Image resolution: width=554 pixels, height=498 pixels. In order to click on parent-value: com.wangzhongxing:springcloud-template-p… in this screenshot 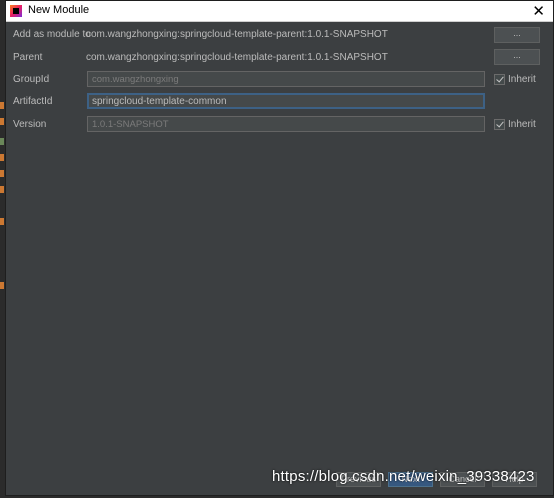, I will do `click(237, 57)`.